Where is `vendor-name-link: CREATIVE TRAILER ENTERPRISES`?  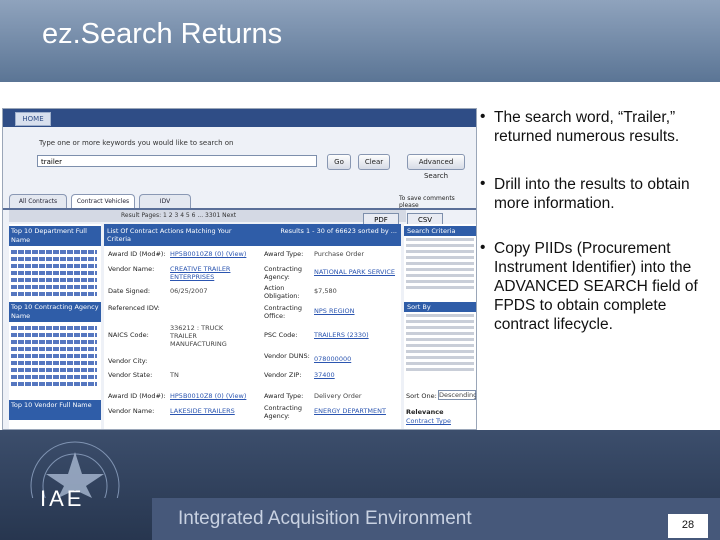 vendor-name-link: CREATIVE TRAILER ENTERPRISES is located at coordinates (210, 273).